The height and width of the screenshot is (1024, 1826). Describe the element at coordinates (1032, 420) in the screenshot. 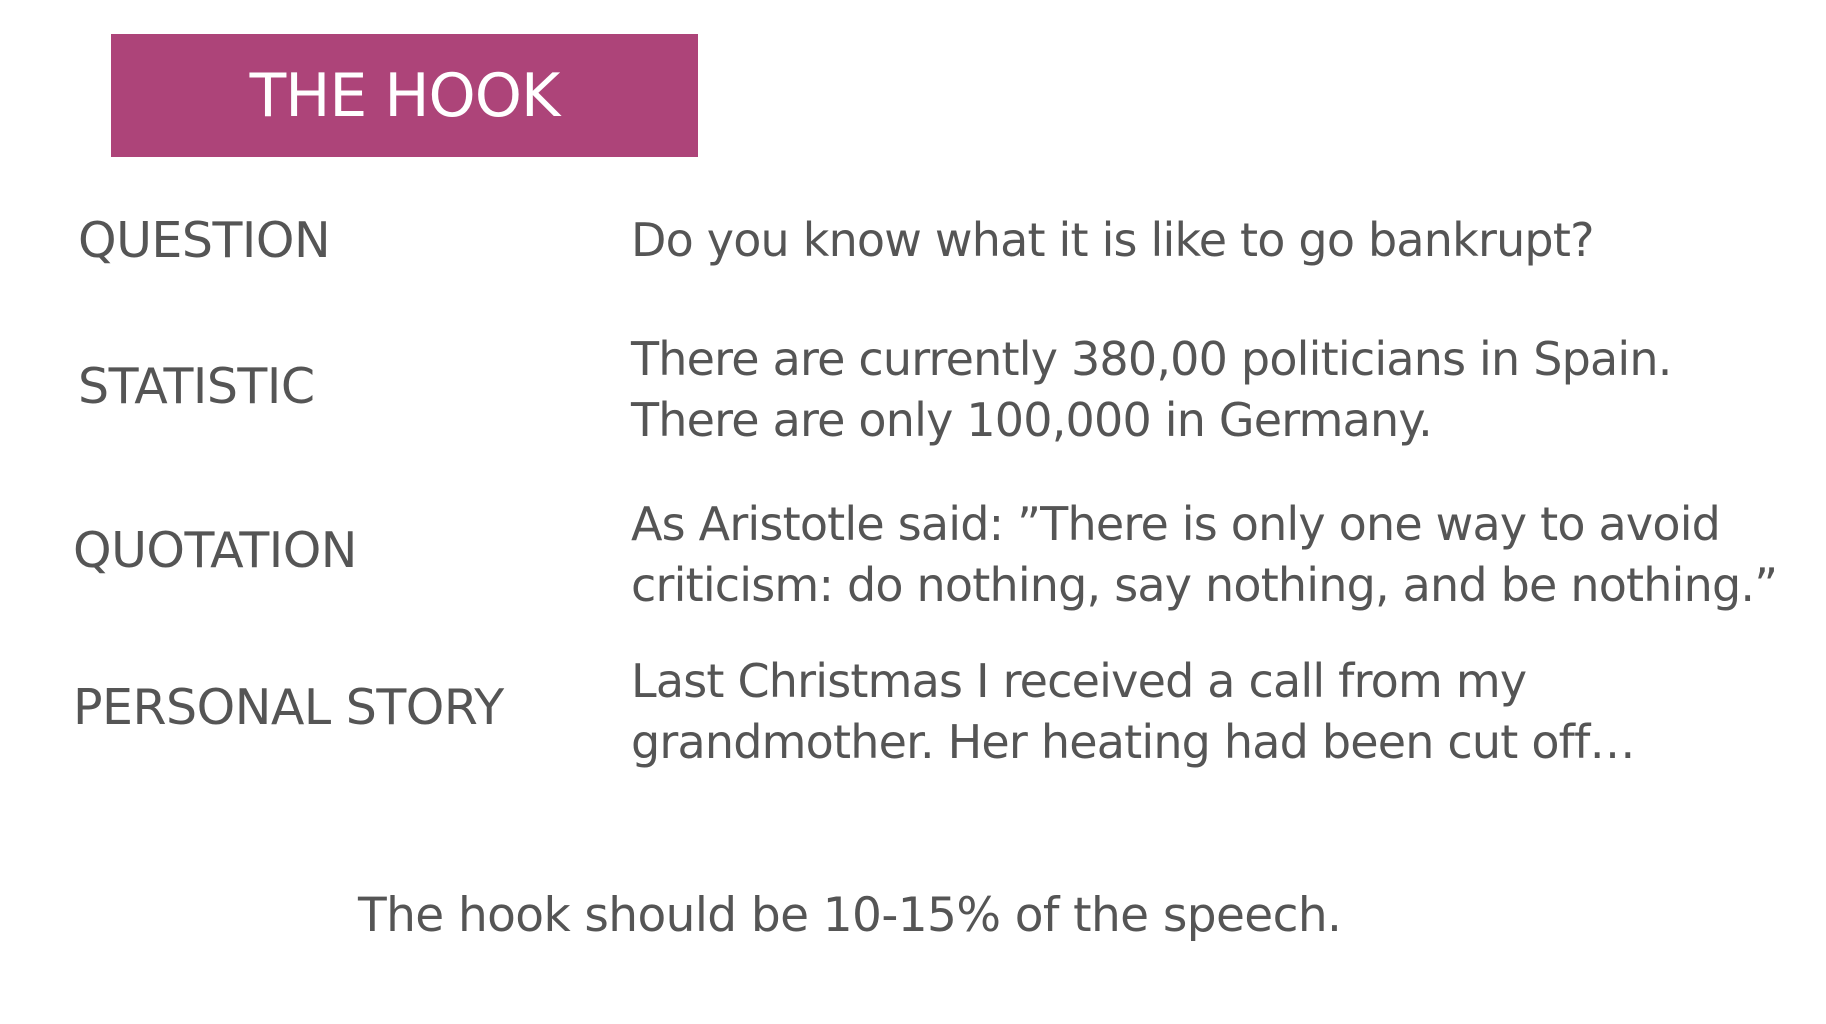

I see `example-line: There are only 100,000 in Germany.` at that location.